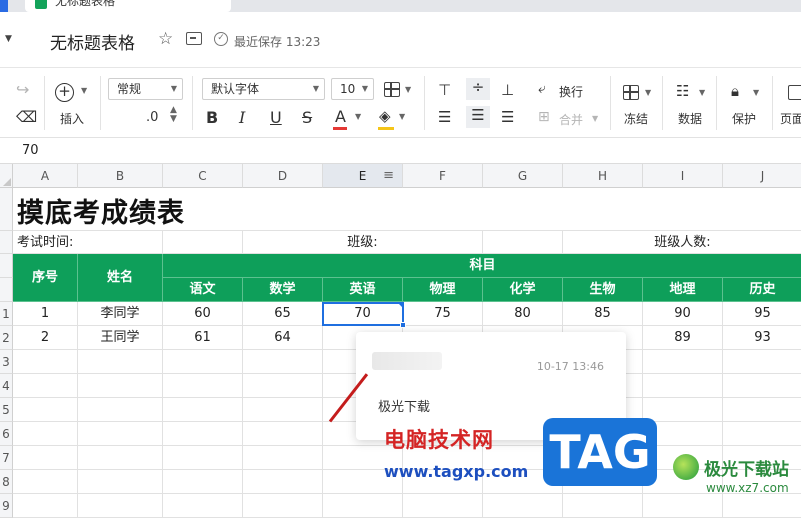 Image resolution: width=801 pixels, height=518 pixels. What do you see at coordinates (6, 434) in the screenshot?
I see `row-header: 6` at bounding box center [6, 434].